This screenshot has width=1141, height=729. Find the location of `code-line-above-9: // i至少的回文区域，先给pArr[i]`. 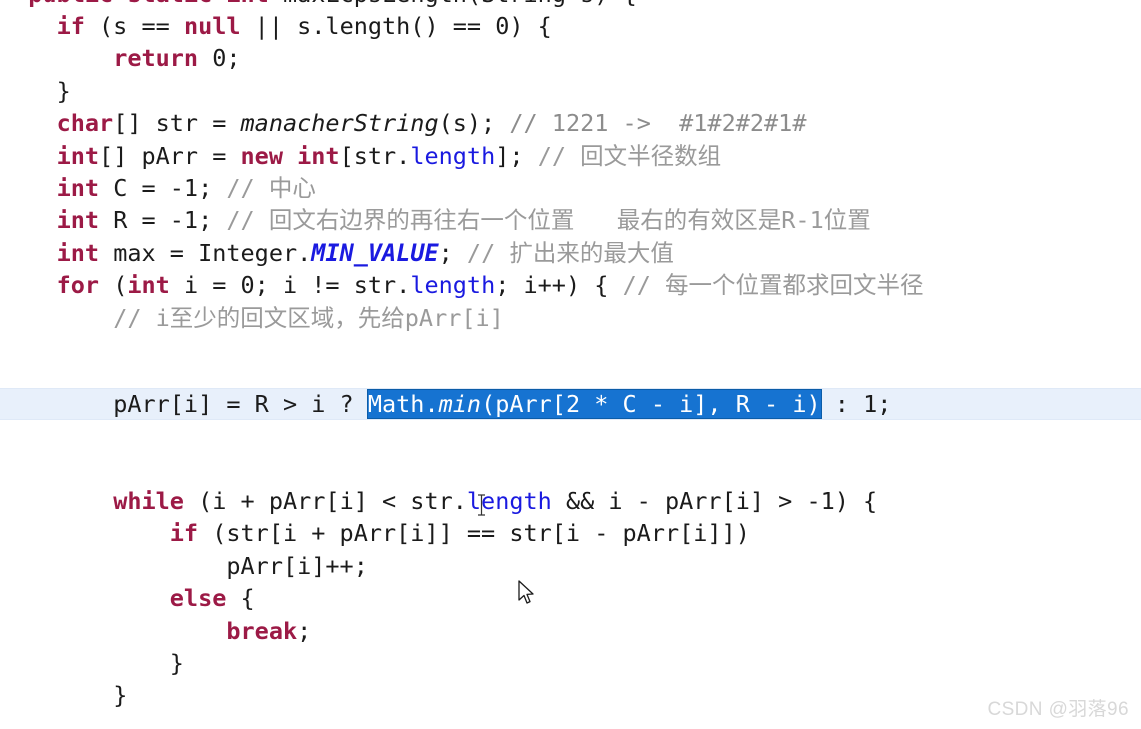

code-line-above-9: // i至少的回文区域，先给pArr[i] is located at coordinates (570, 318).